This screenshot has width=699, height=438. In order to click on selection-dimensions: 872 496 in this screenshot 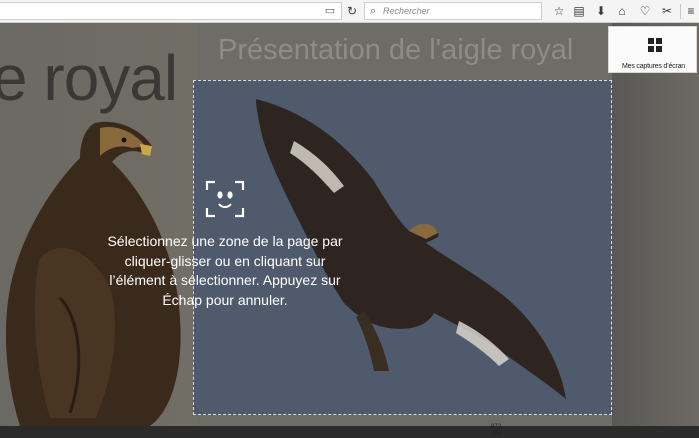, I will do `click(496, 431)`.